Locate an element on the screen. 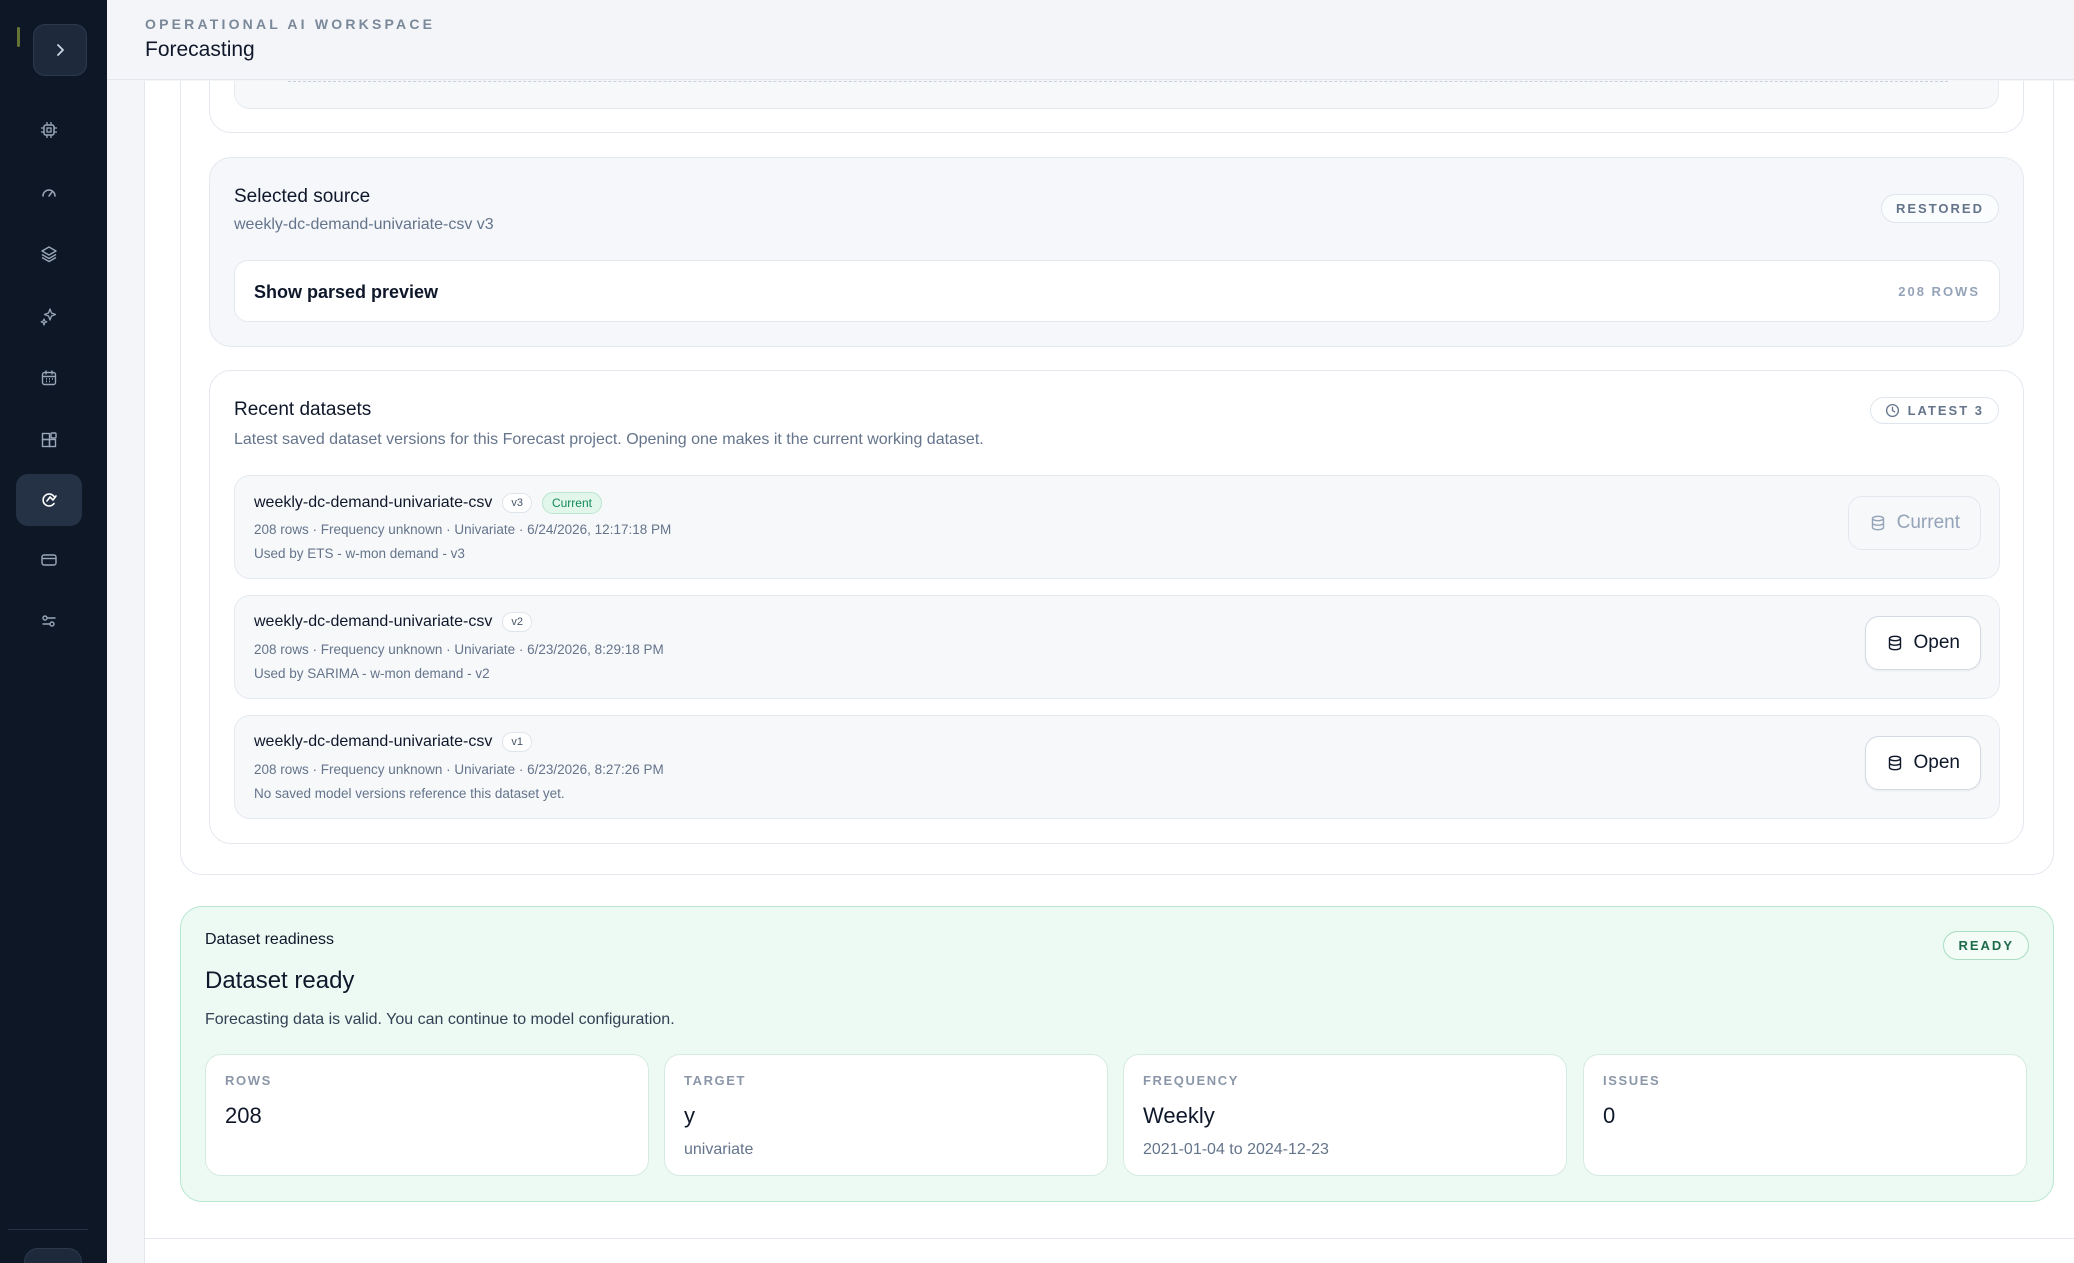 This screenshot has height=1263, width=2074. sidebar-item-schedule is located at coordinates (49, 378).